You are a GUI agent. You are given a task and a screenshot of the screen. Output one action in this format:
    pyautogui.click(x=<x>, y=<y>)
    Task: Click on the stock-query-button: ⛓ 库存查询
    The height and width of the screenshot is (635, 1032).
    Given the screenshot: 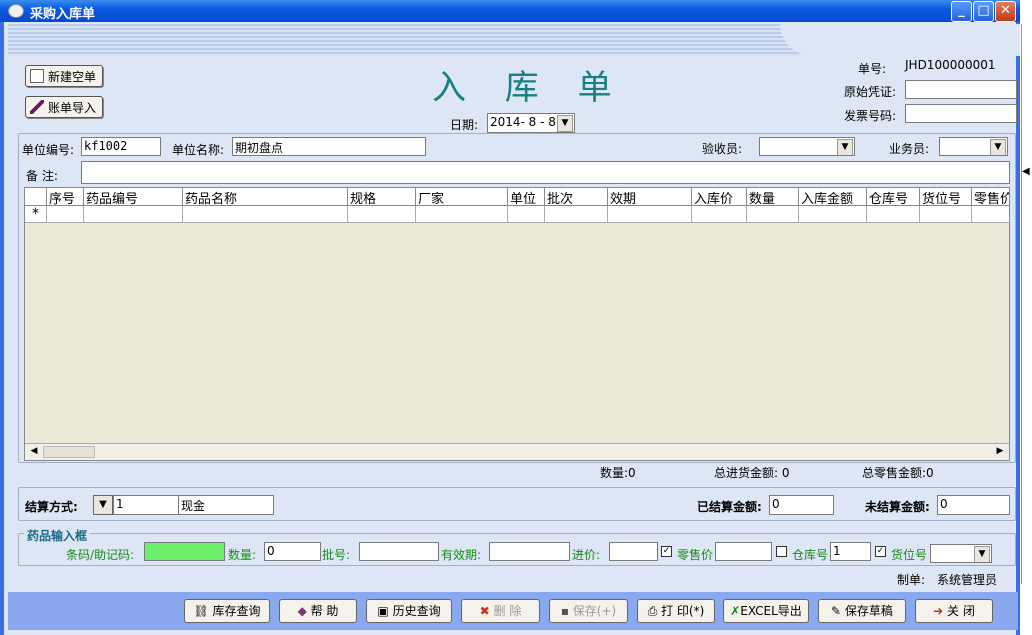 What is the action you would take?
    pyautogui.click(x=227, y=611)
    